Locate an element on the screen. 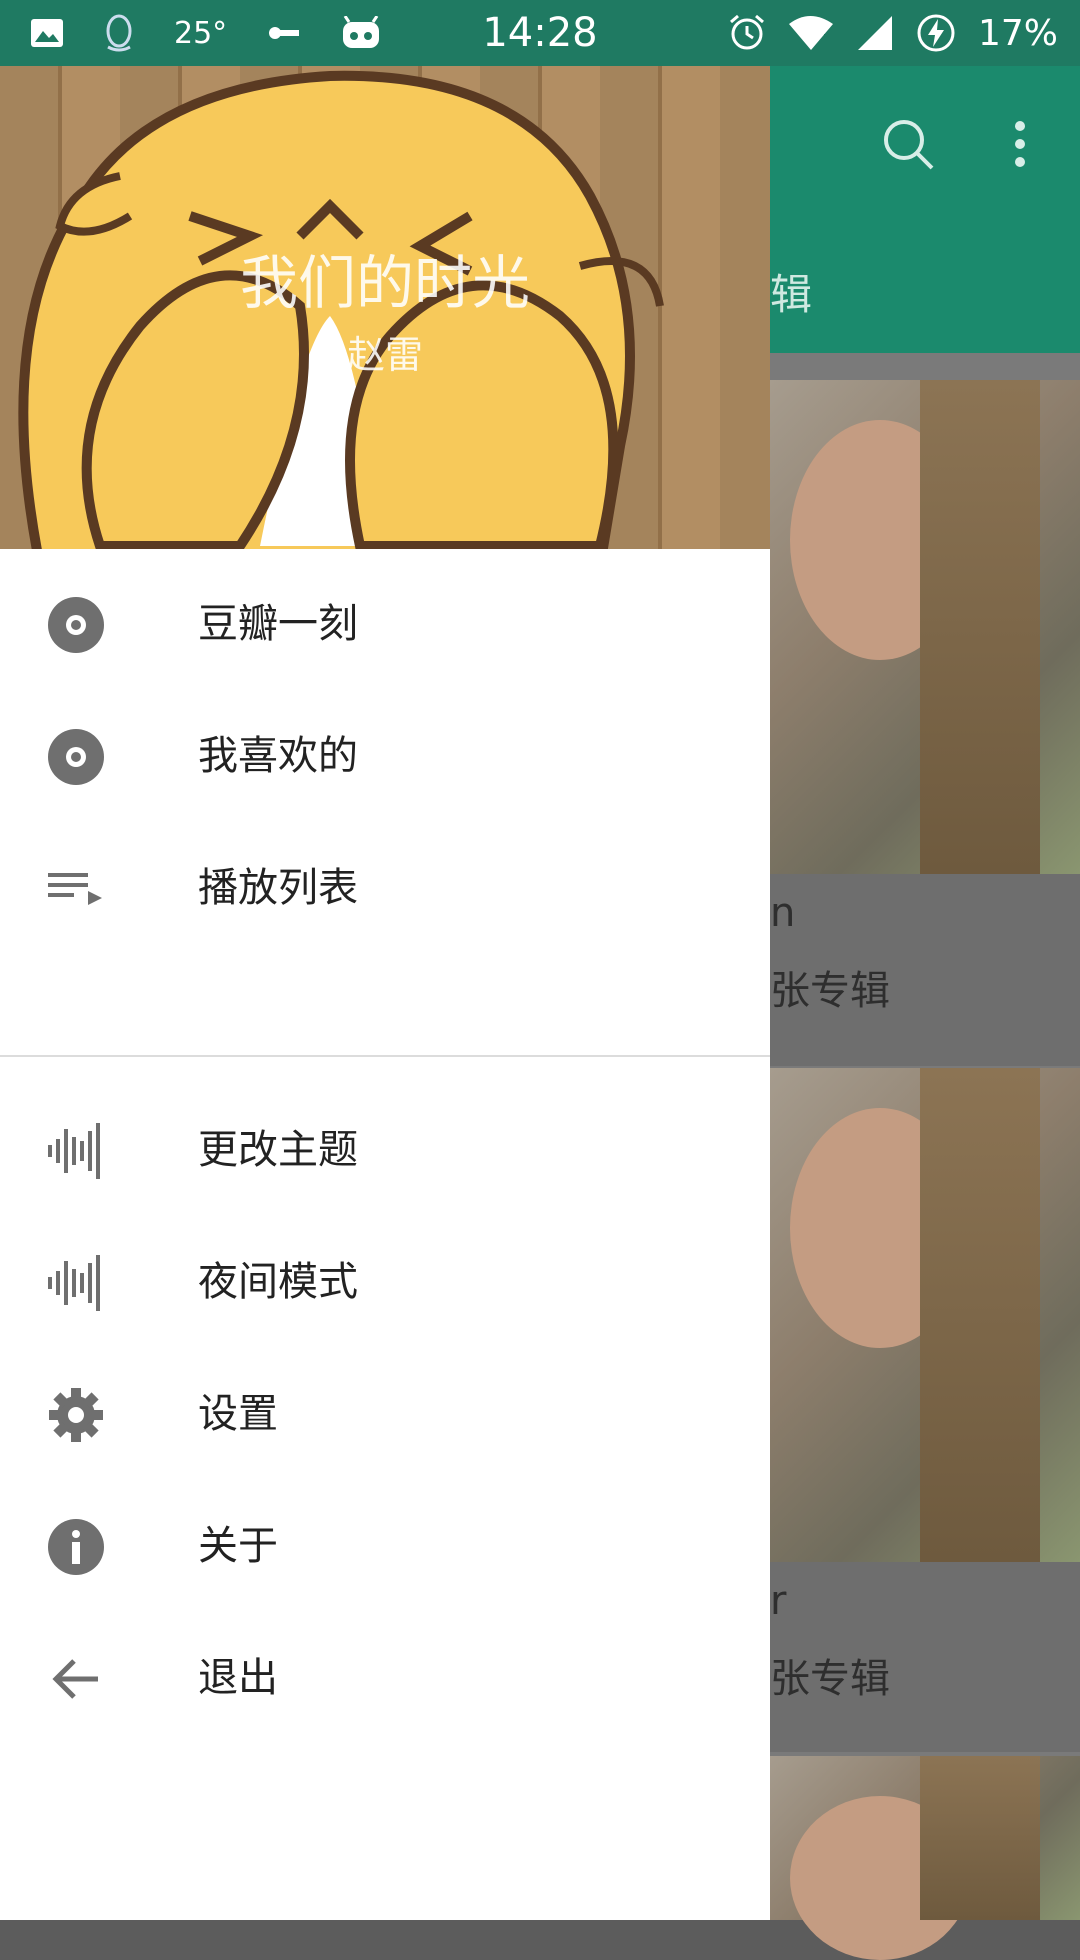  menu-item-exit: 退出 is located at coordinates (385, 1678).